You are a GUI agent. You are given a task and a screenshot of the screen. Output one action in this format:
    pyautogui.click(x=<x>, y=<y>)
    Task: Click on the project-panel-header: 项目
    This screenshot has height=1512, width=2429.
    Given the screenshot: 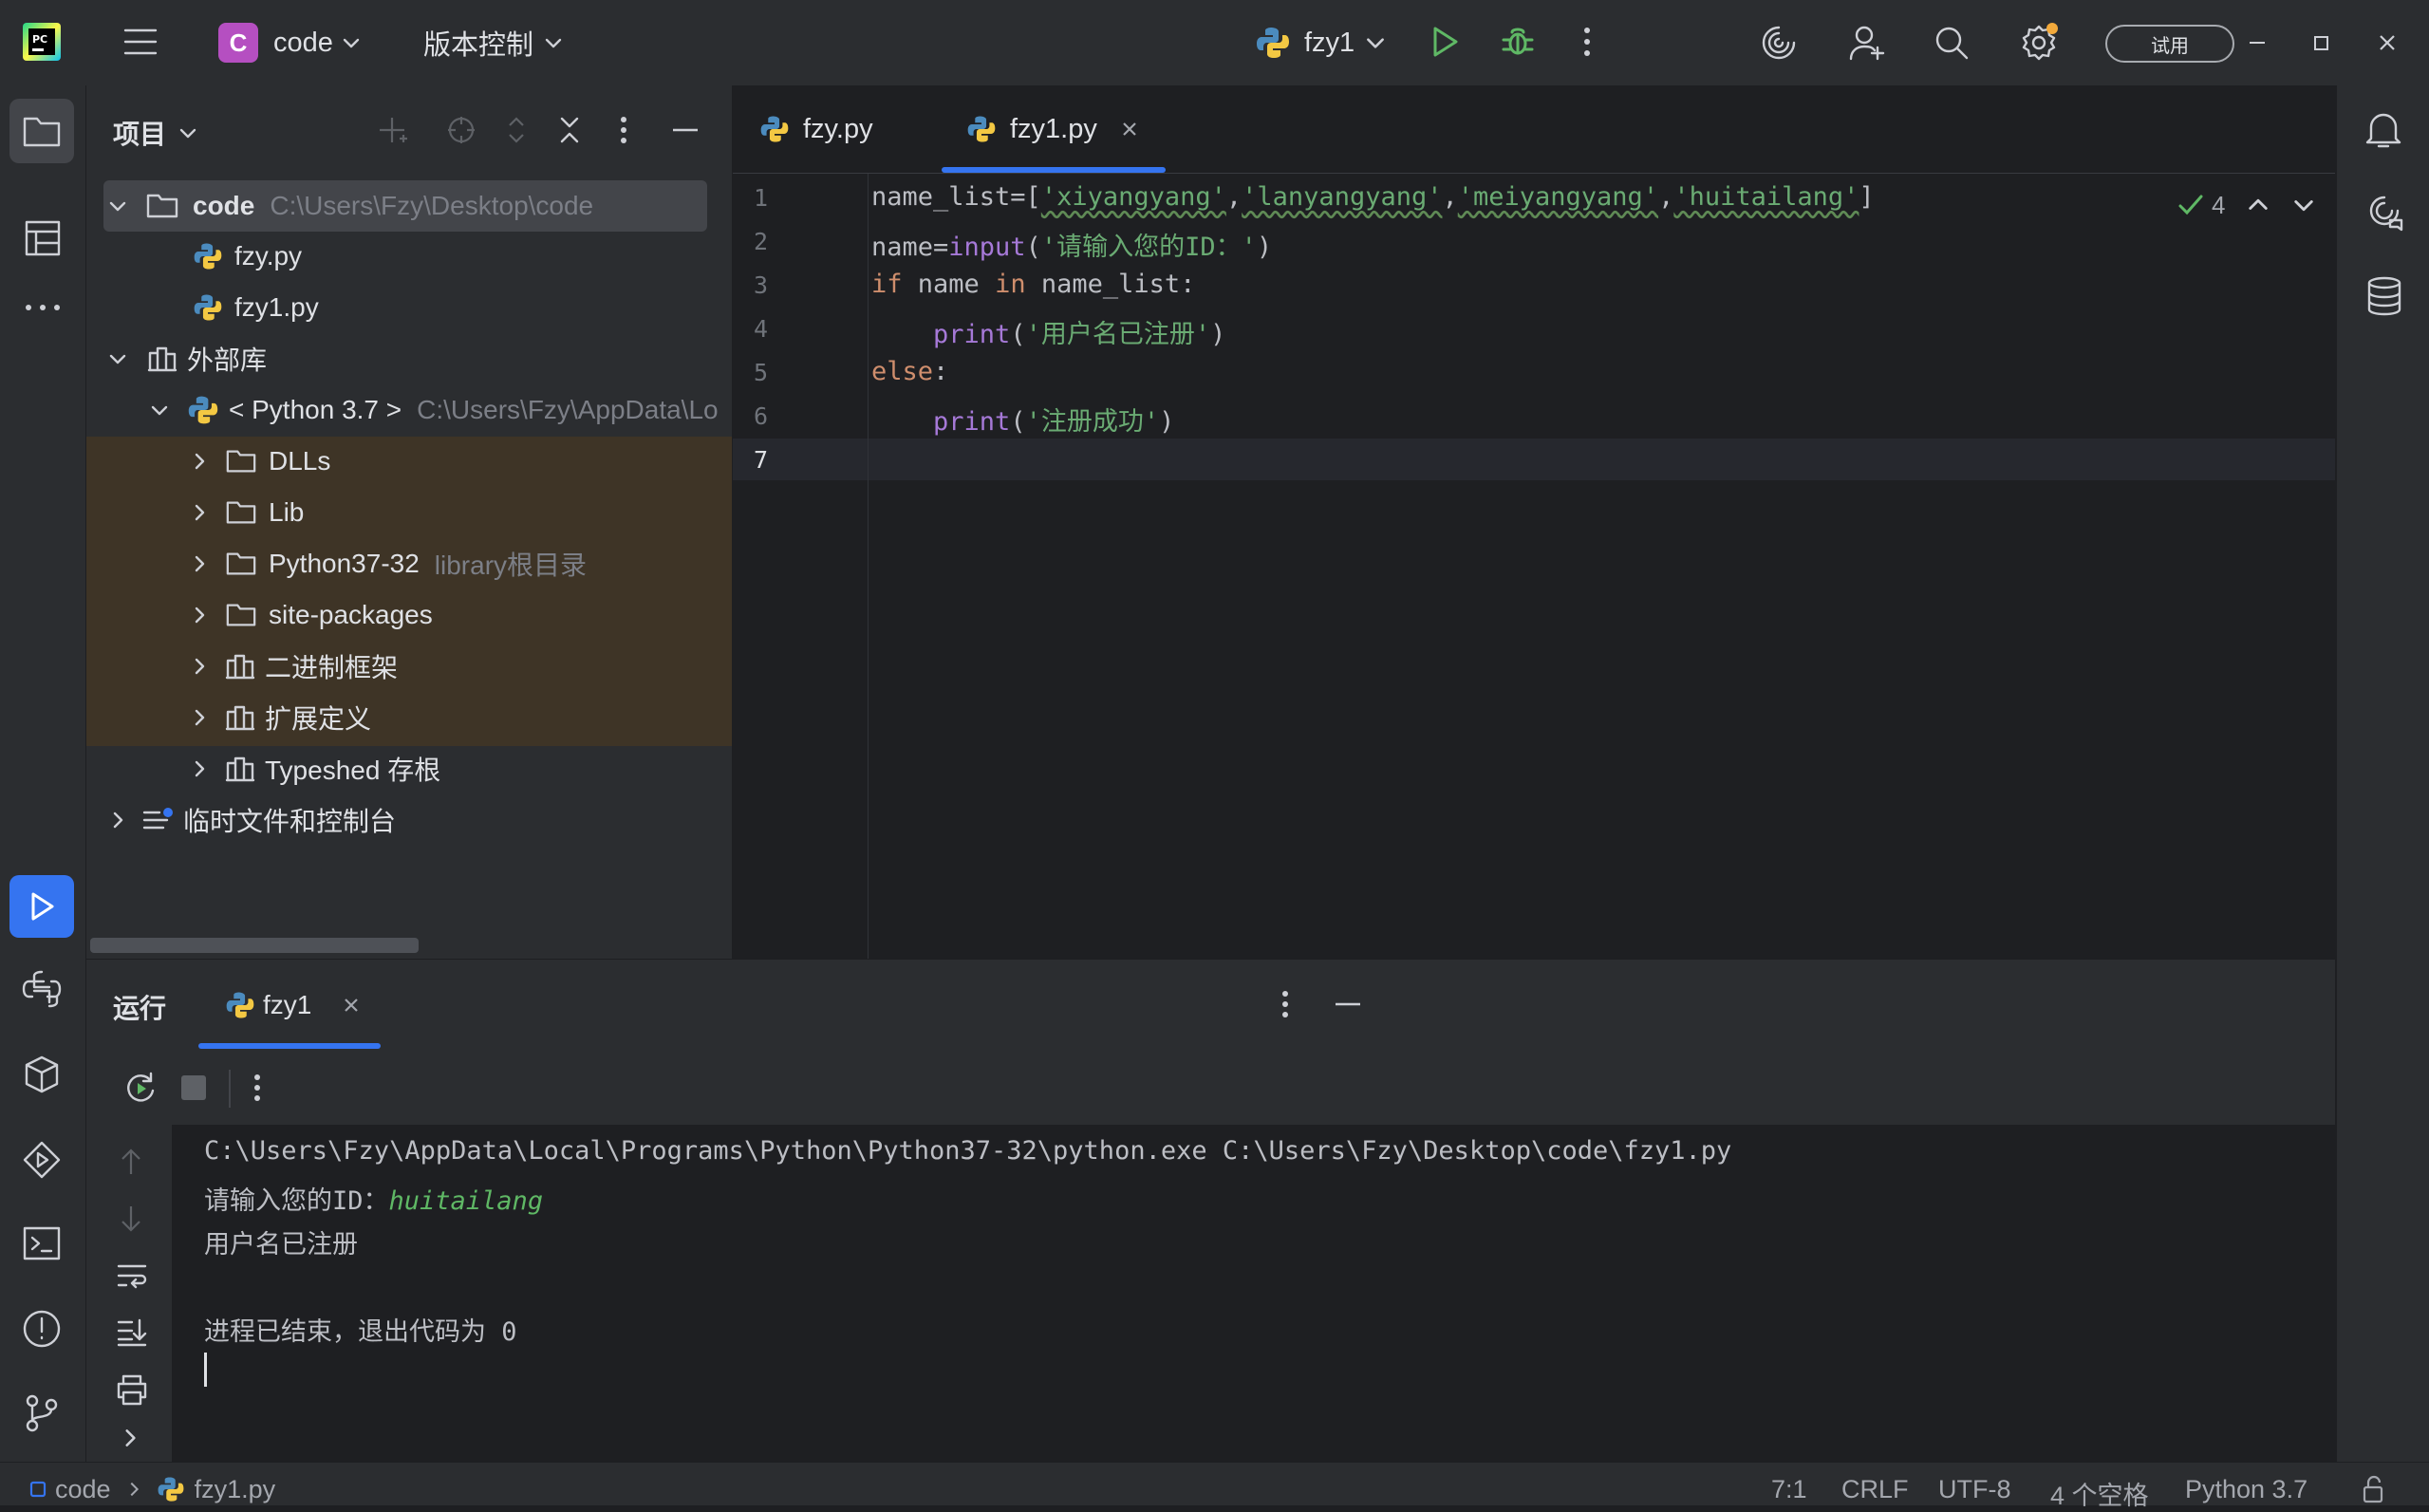 What is the action you would take?
    pyautogui.click(x=155, y=133)
    